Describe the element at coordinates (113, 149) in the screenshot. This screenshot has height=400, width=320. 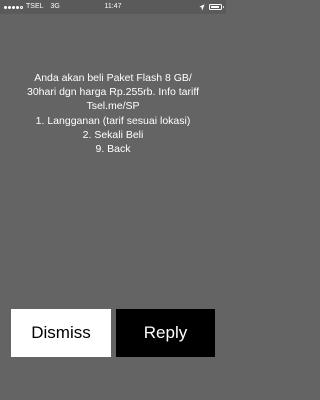
I see `message-line: 9. Back` at that location.